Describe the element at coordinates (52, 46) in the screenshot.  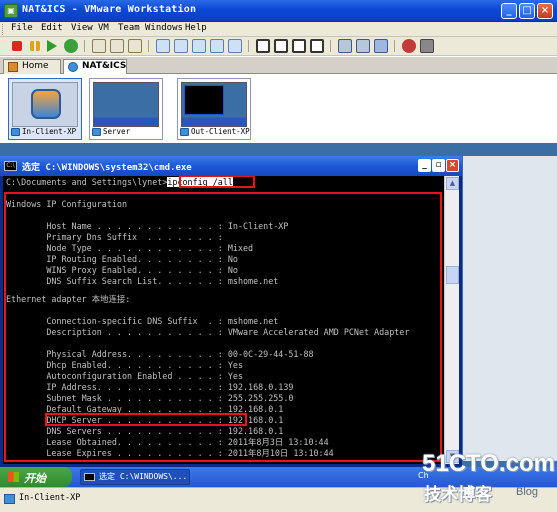
I see `power-on-icon` at that location.